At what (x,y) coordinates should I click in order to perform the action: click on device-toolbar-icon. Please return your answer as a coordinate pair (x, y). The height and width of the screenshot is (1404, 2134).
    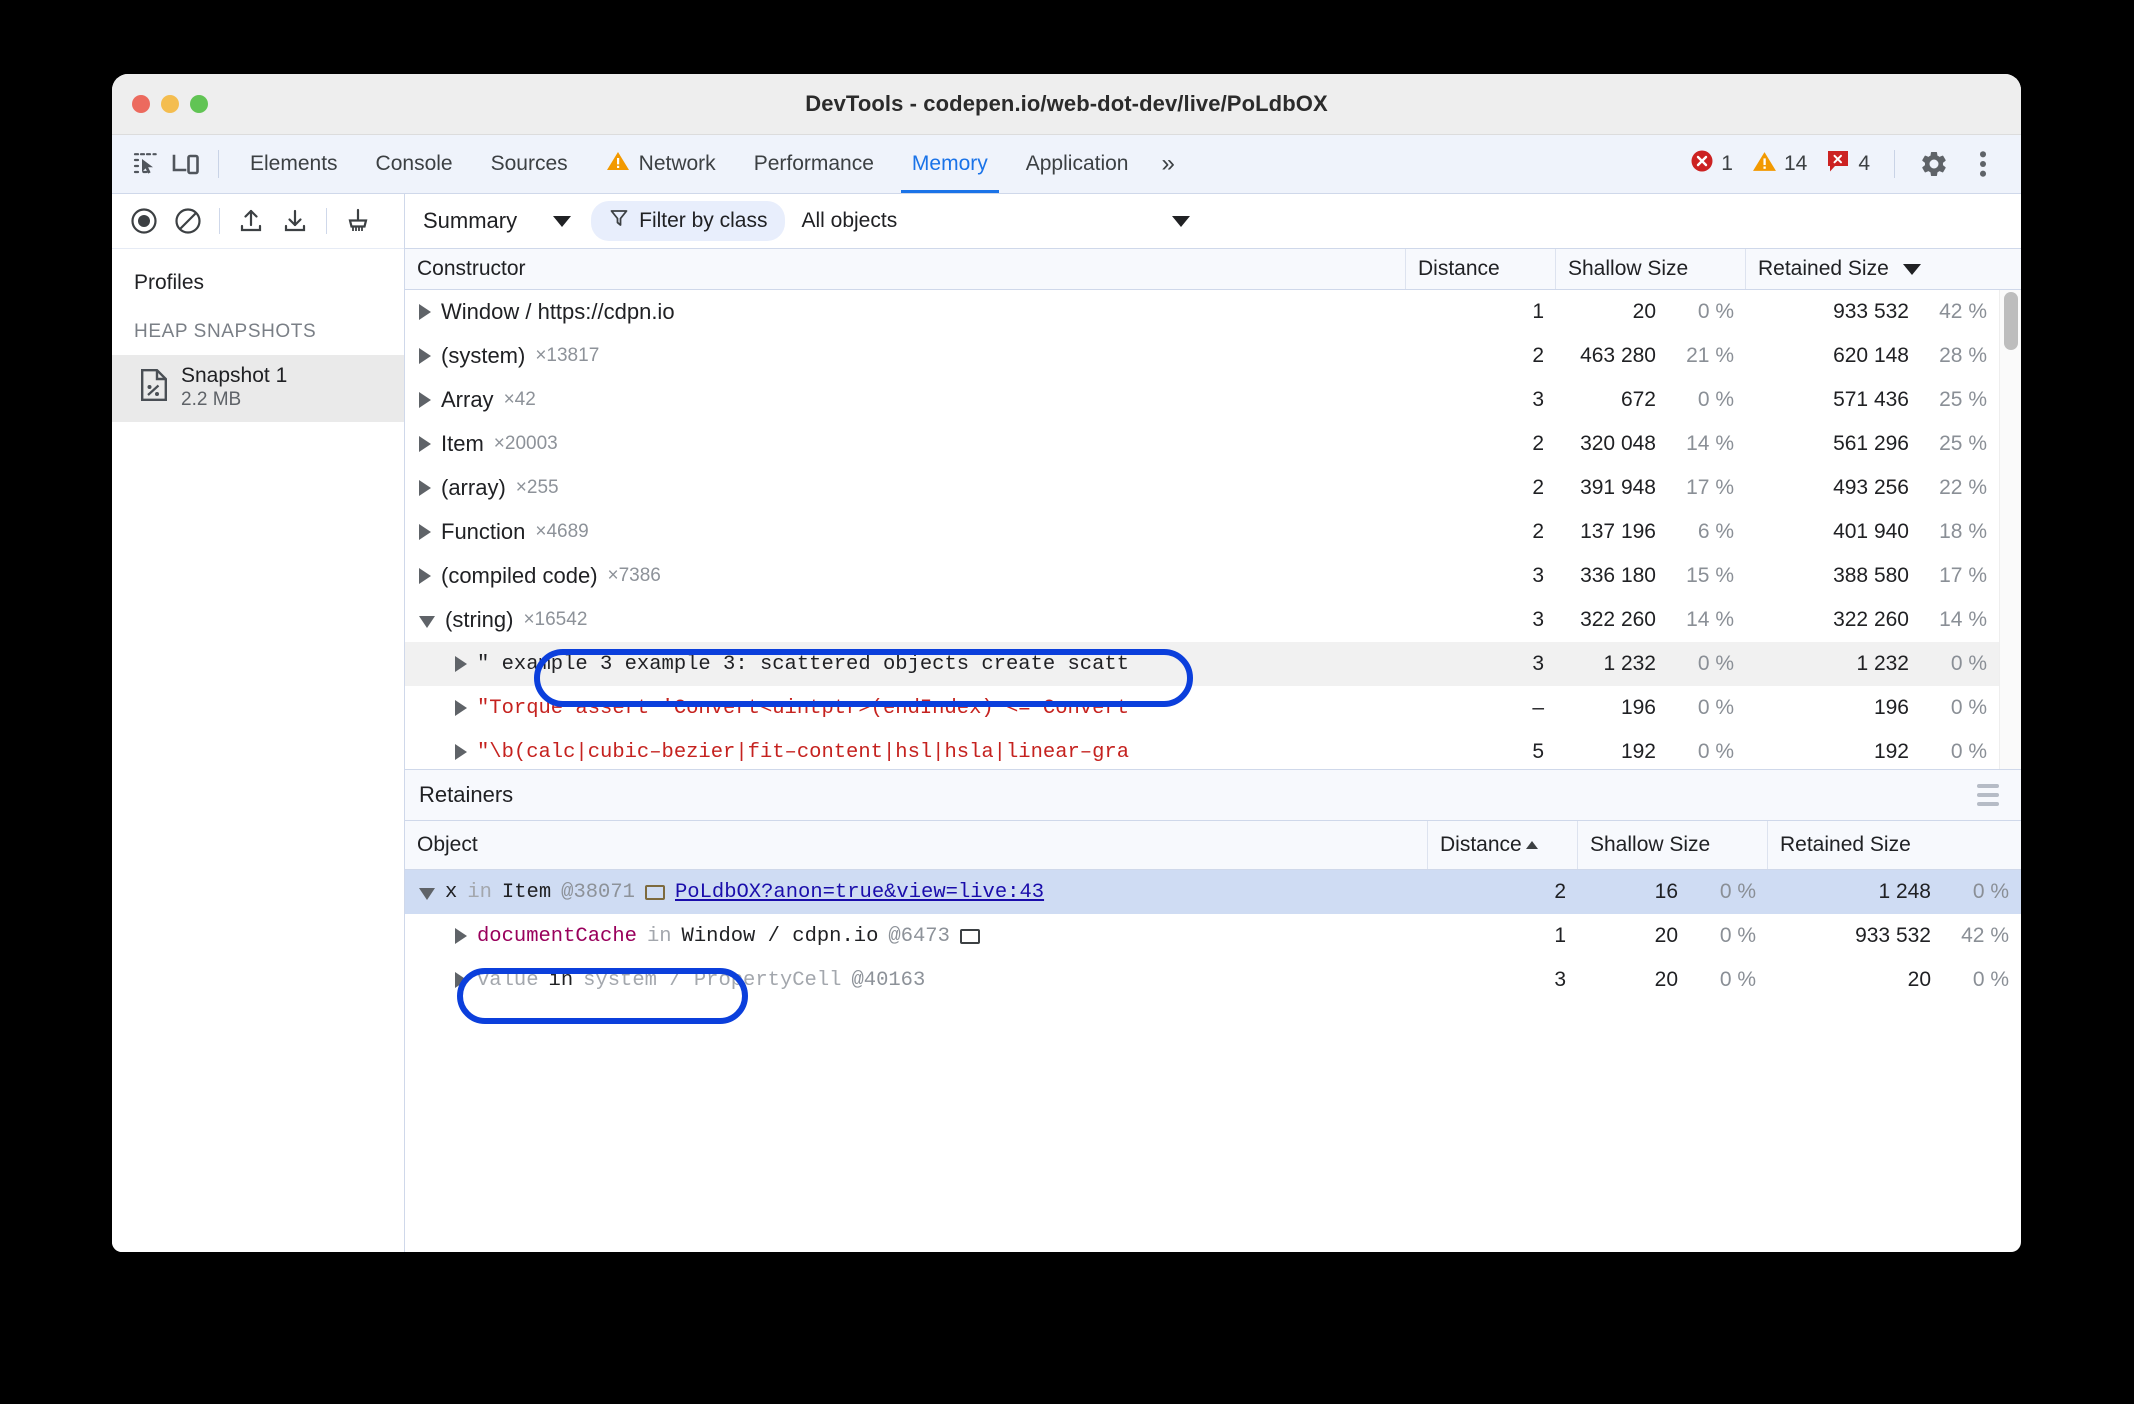
    Looking at the image, I should click on (186, 164).